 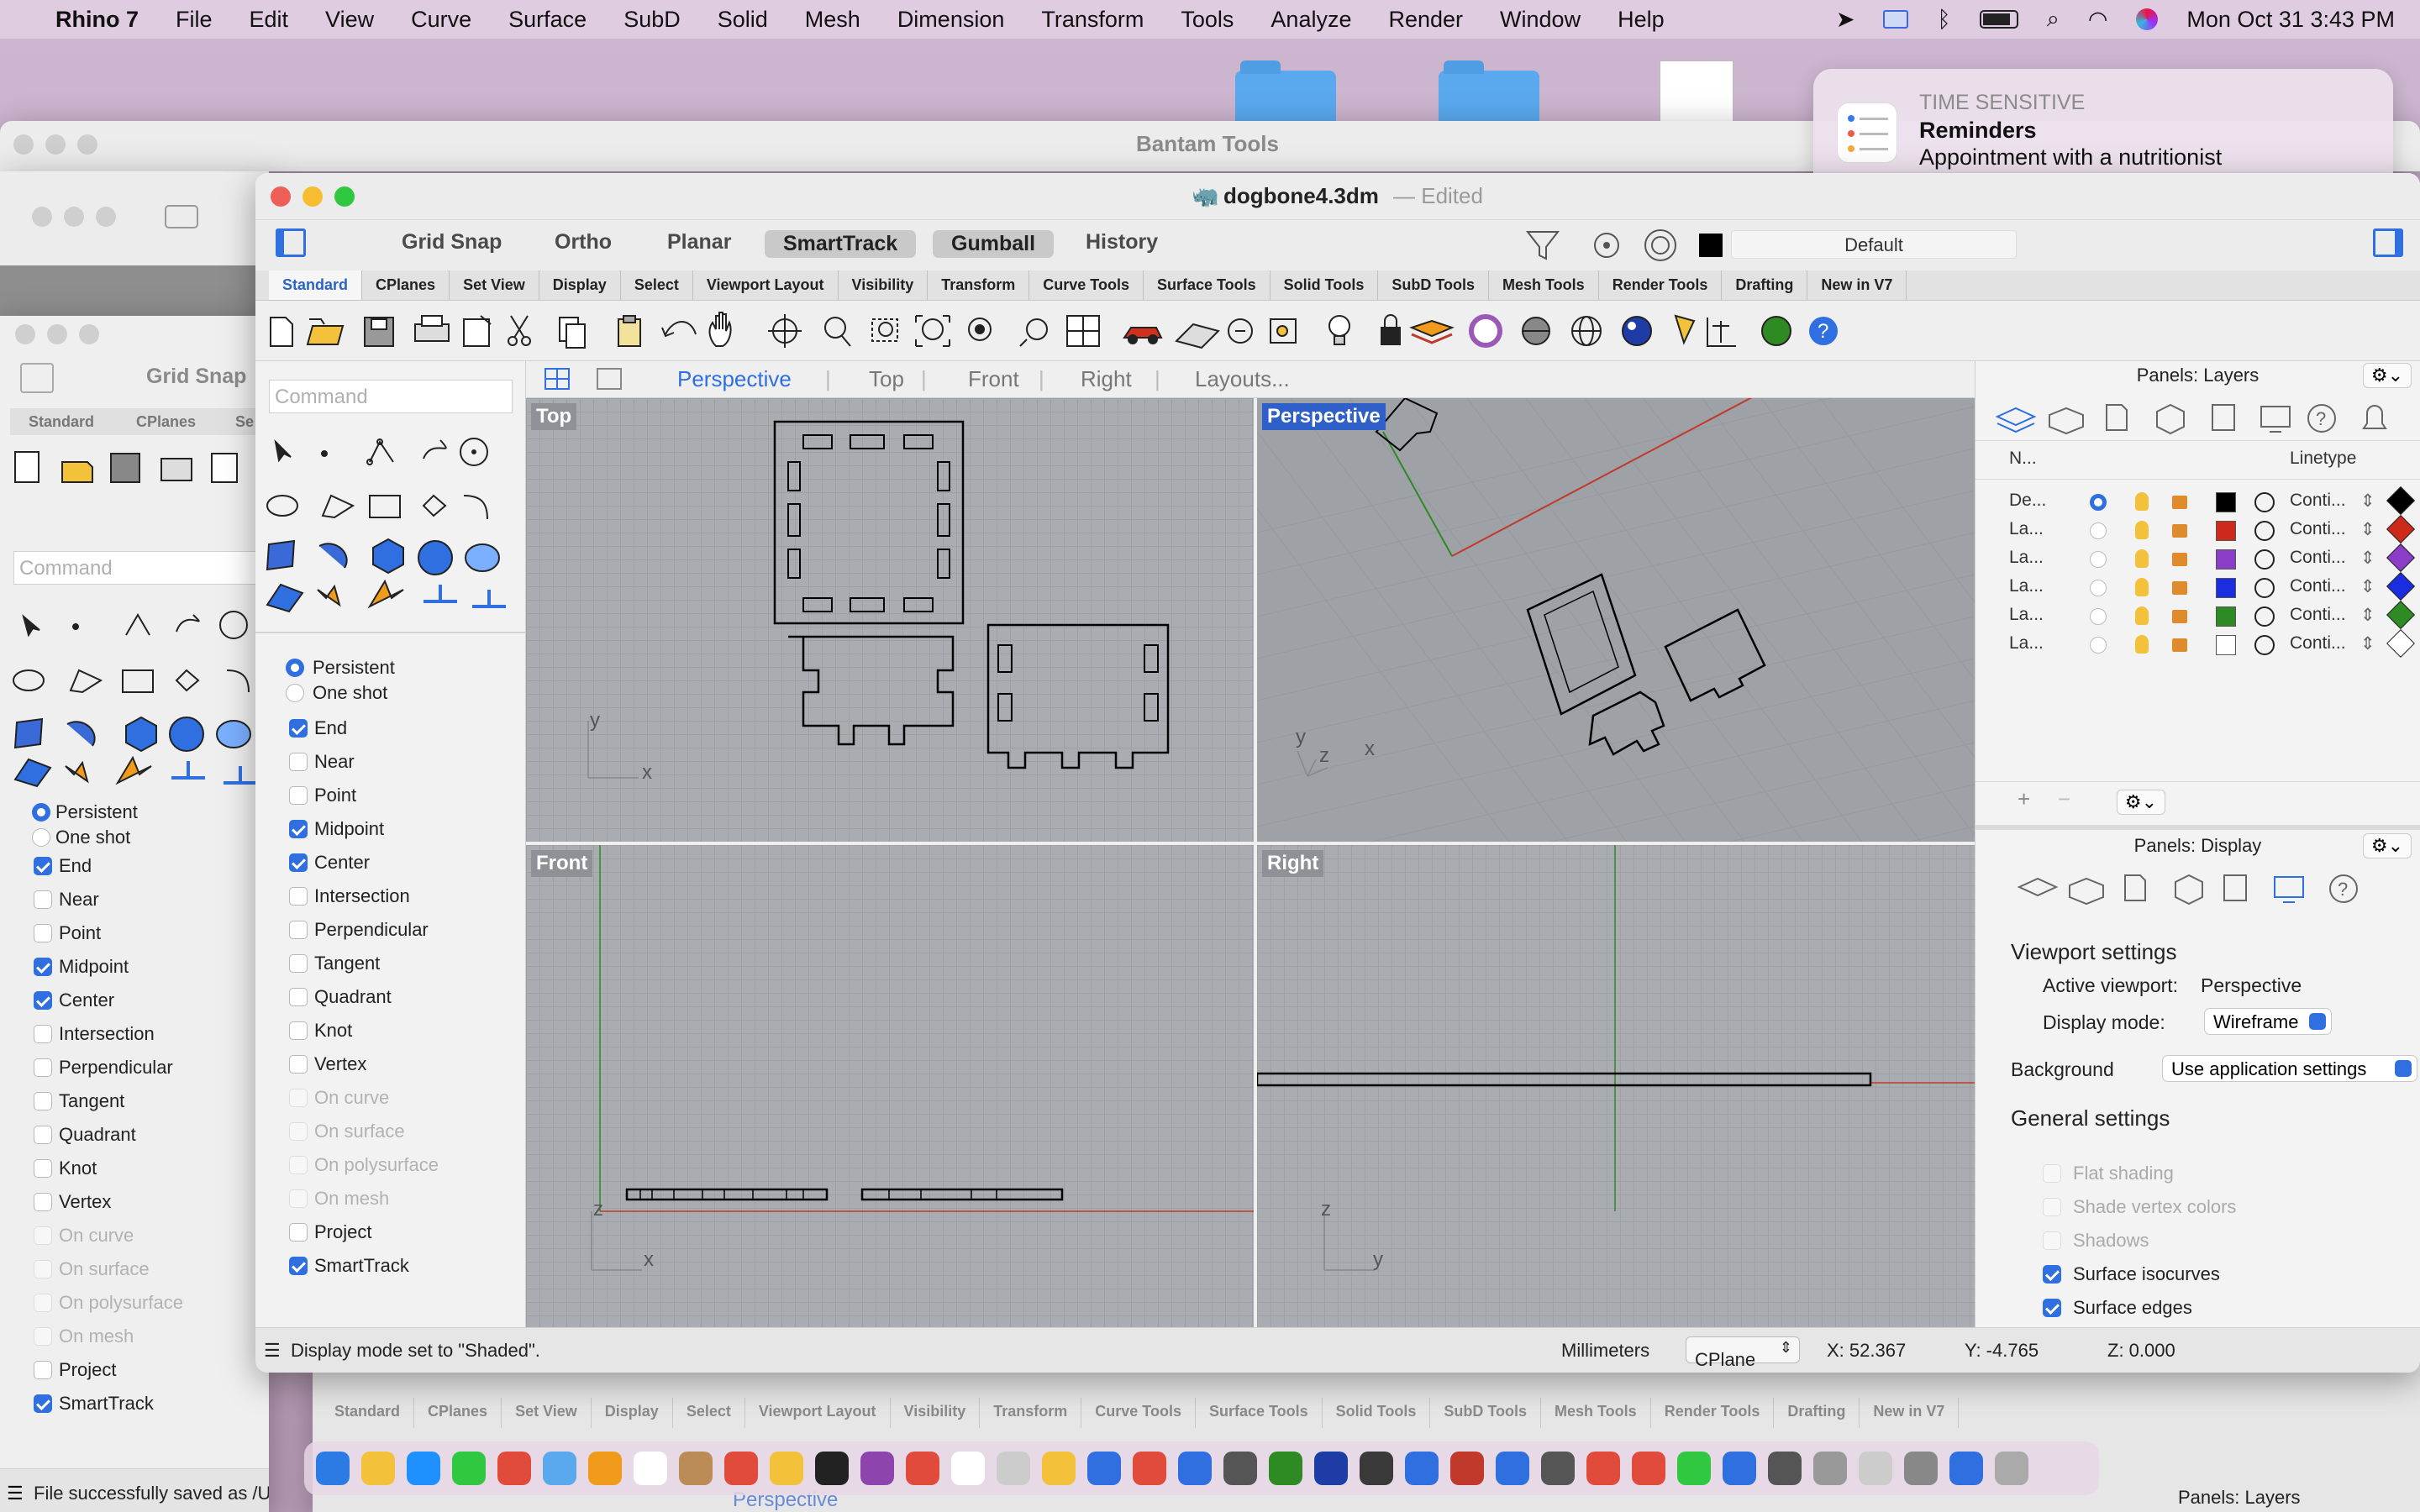 What do you see at coordinates (994, 244) in the screenshot?
I see `gumball-toggle: Gumball` at bounding box center [994, 244].